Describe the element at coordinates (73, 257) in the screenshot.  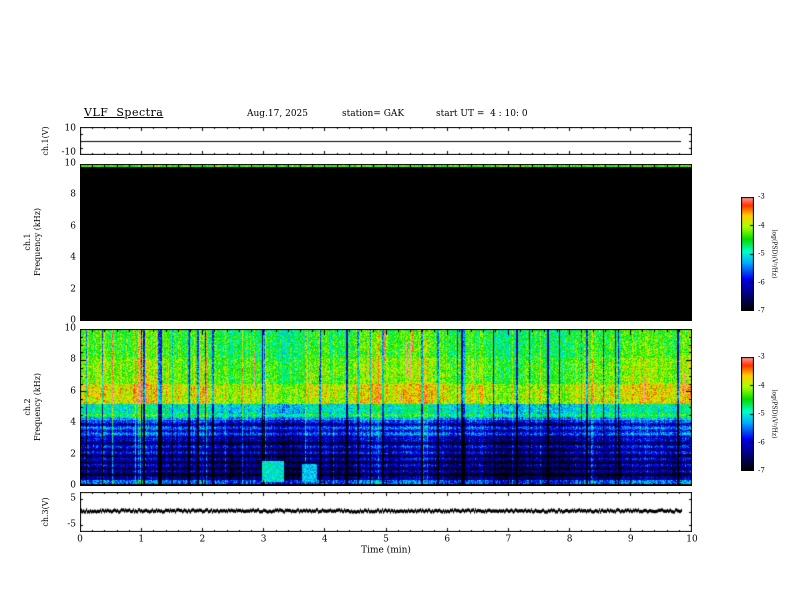
I see `ch1-freq-tick-label: 4` at that location.